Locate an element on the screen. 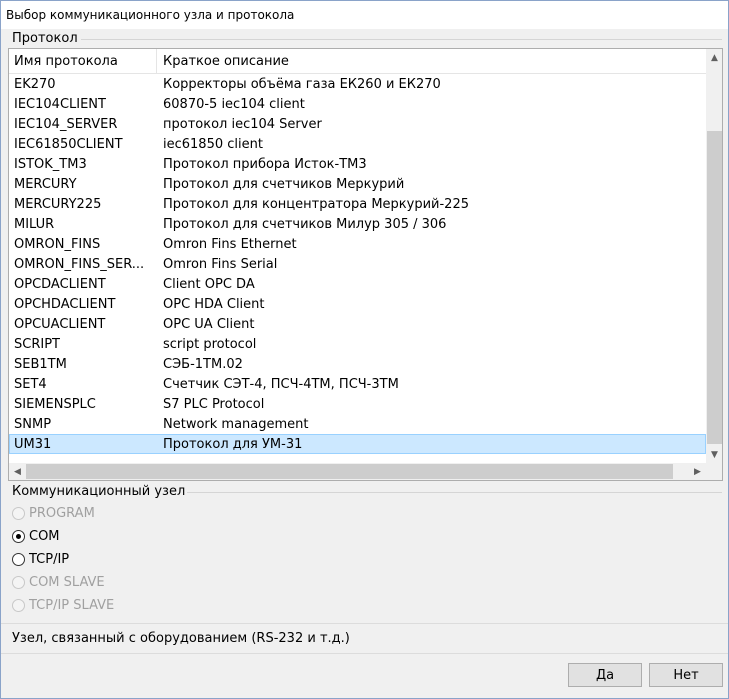 Image resolution: width=729 pixels, height=699 pixels. radio-program-label: PROGRAM is located at coordinates (62, 513).